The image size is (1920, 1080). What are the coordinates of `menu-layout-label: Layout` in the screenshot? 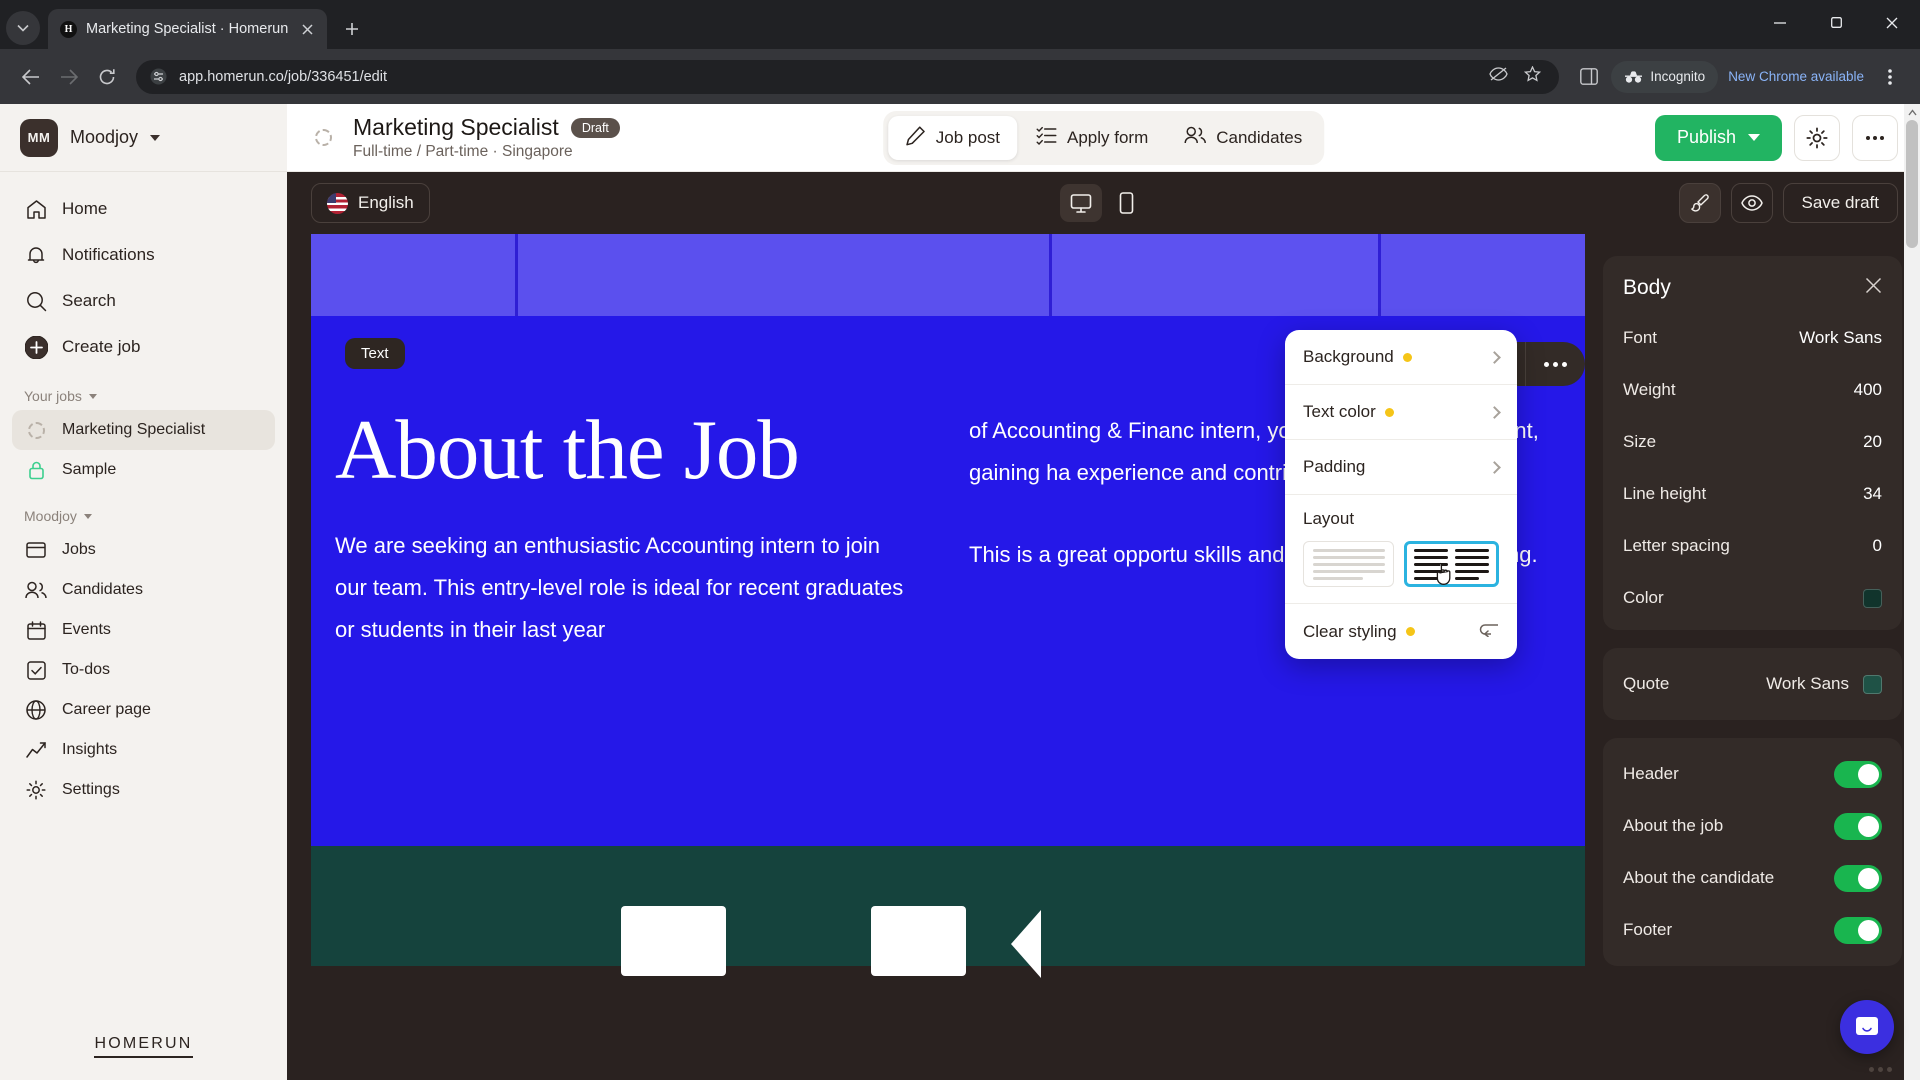 It's located at (1329, 518).